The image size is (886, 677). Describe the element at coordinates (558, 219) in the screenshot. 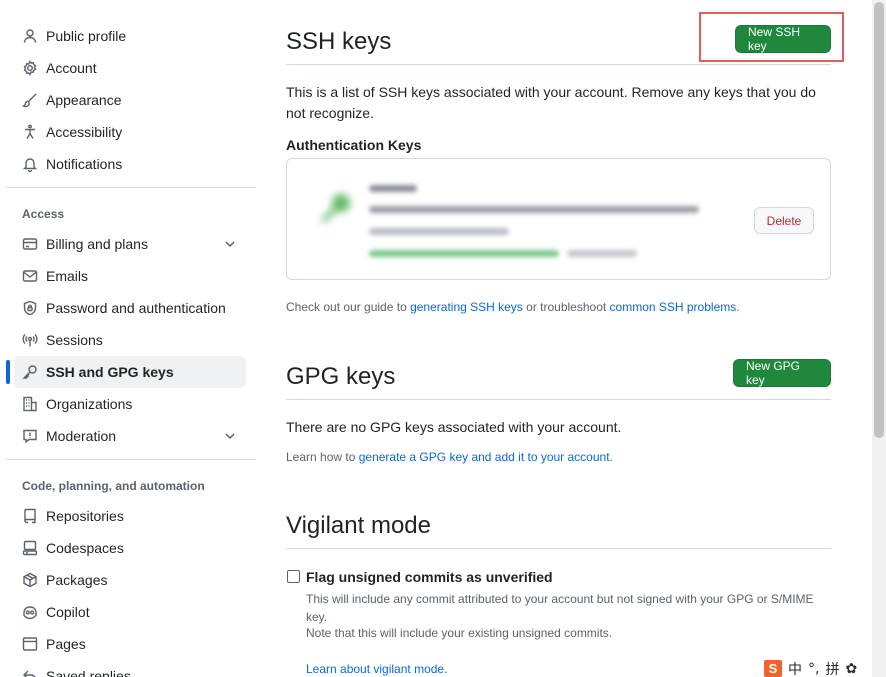

I see `ssh-key-list-item` at that location.